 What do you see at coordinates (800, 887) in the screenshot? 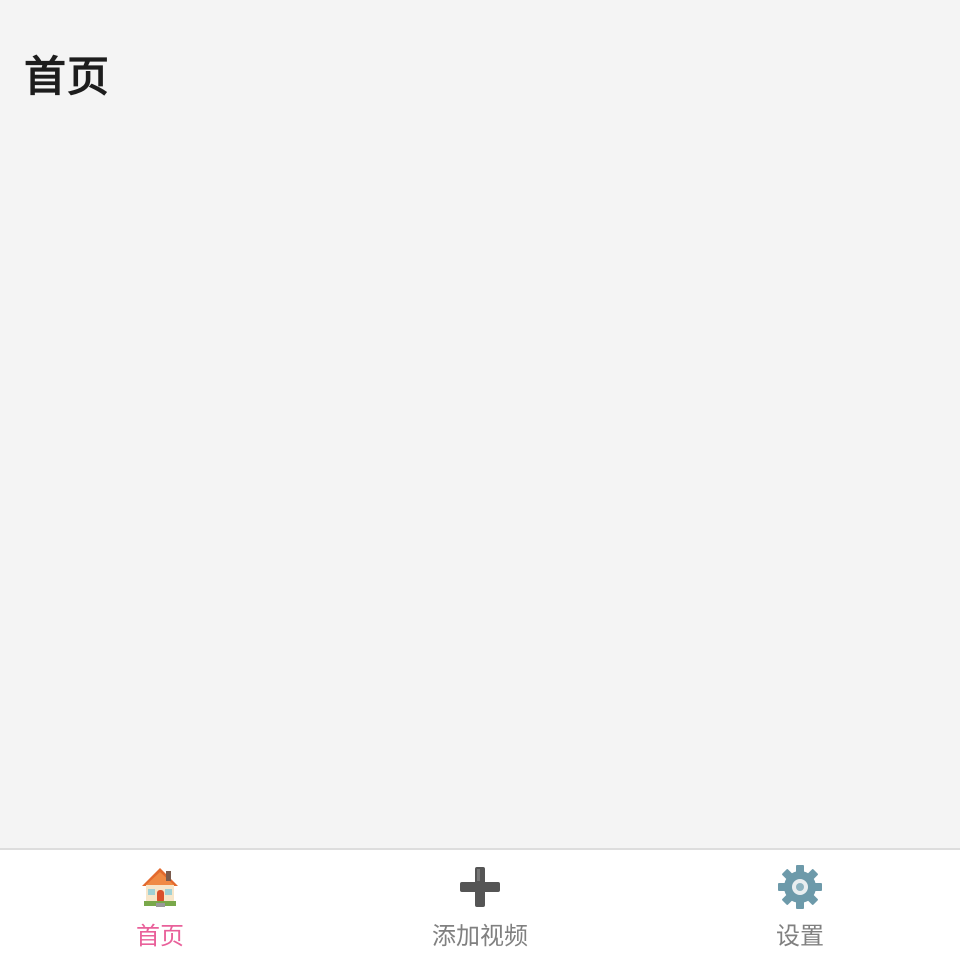
I see `gear-icon` at bounding box center [800, 887].